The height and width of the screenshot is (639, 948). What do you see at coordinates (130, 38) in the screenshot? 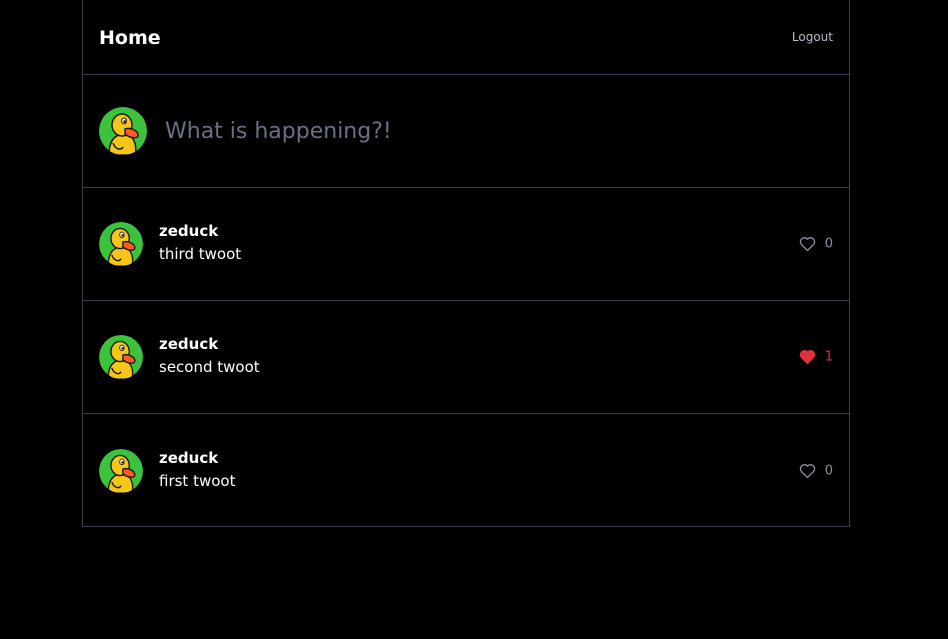
I see `page-title: Home` at bounding box center [130, 38].